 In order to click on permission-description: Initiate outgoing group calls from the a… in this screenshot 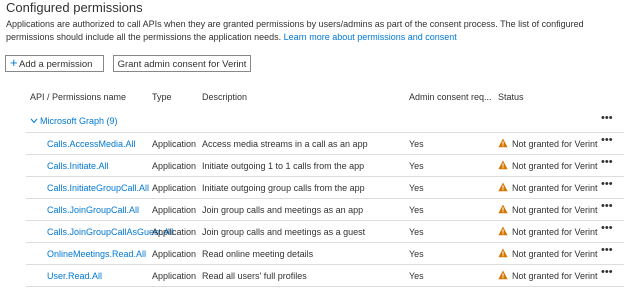, I will do `click(283, 188)`.